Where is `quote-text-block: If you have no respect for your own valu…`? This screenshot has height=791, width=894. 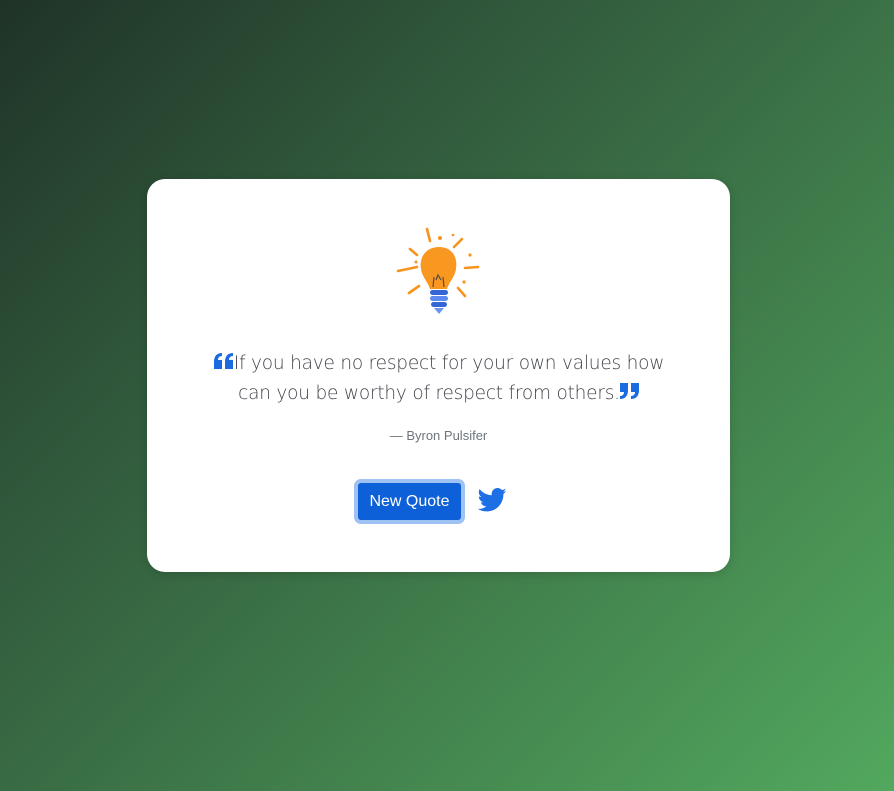
quote-text-block: If you have no respect for your own valu… is located at coordinates (439, 379).